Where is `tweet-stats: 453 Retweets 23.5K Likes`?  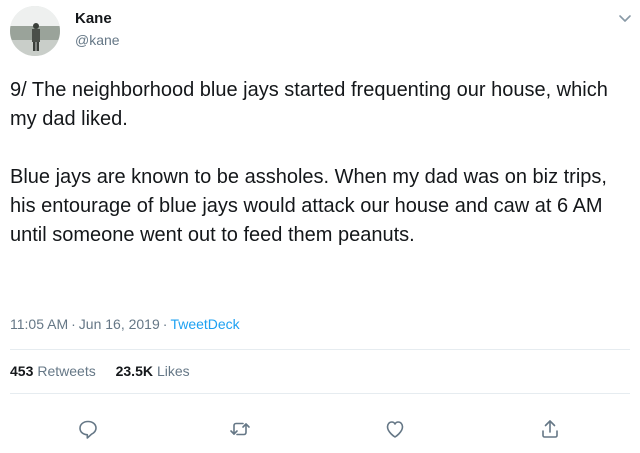
tweet-stats: 453 Retweets 23.5K Likes is located at coordinates (108, 371).